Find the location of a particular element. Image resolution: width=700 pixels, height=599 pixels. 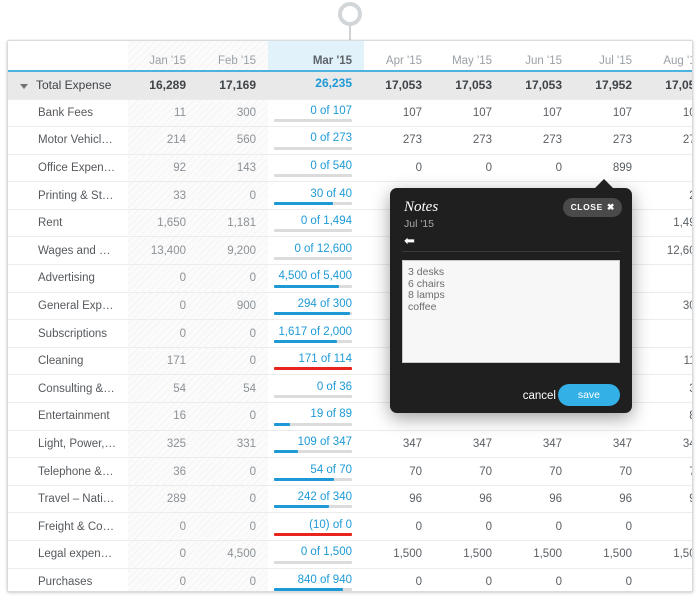

close-x-icon: ✖ is located at coordinates (610, 207).